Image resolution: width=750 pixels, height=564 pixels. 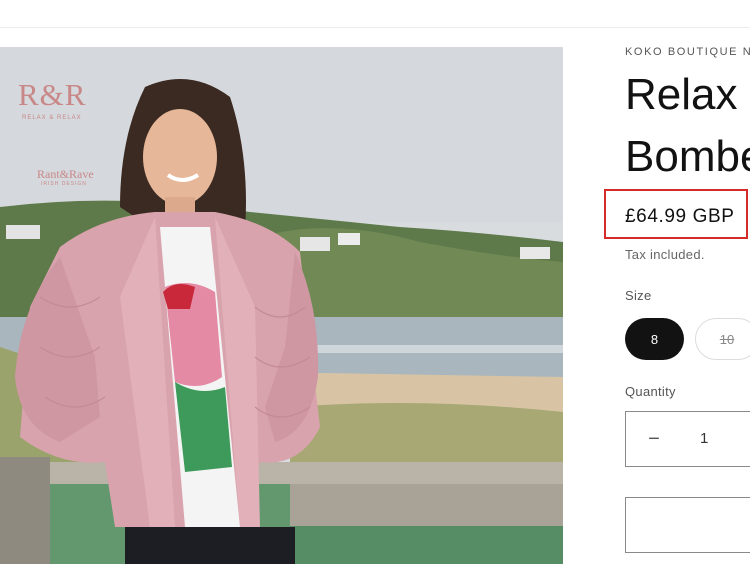 I want to click on brand-watermark-sub: IRISH DESIGN, so click(x=64, y=184).